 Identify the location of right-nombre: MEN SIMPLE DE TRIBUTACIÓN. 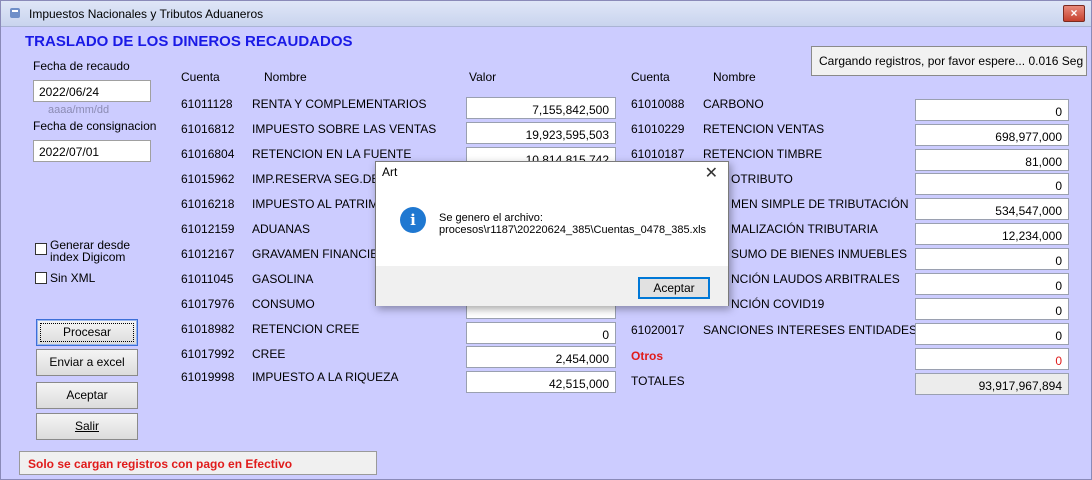
(820, 204).